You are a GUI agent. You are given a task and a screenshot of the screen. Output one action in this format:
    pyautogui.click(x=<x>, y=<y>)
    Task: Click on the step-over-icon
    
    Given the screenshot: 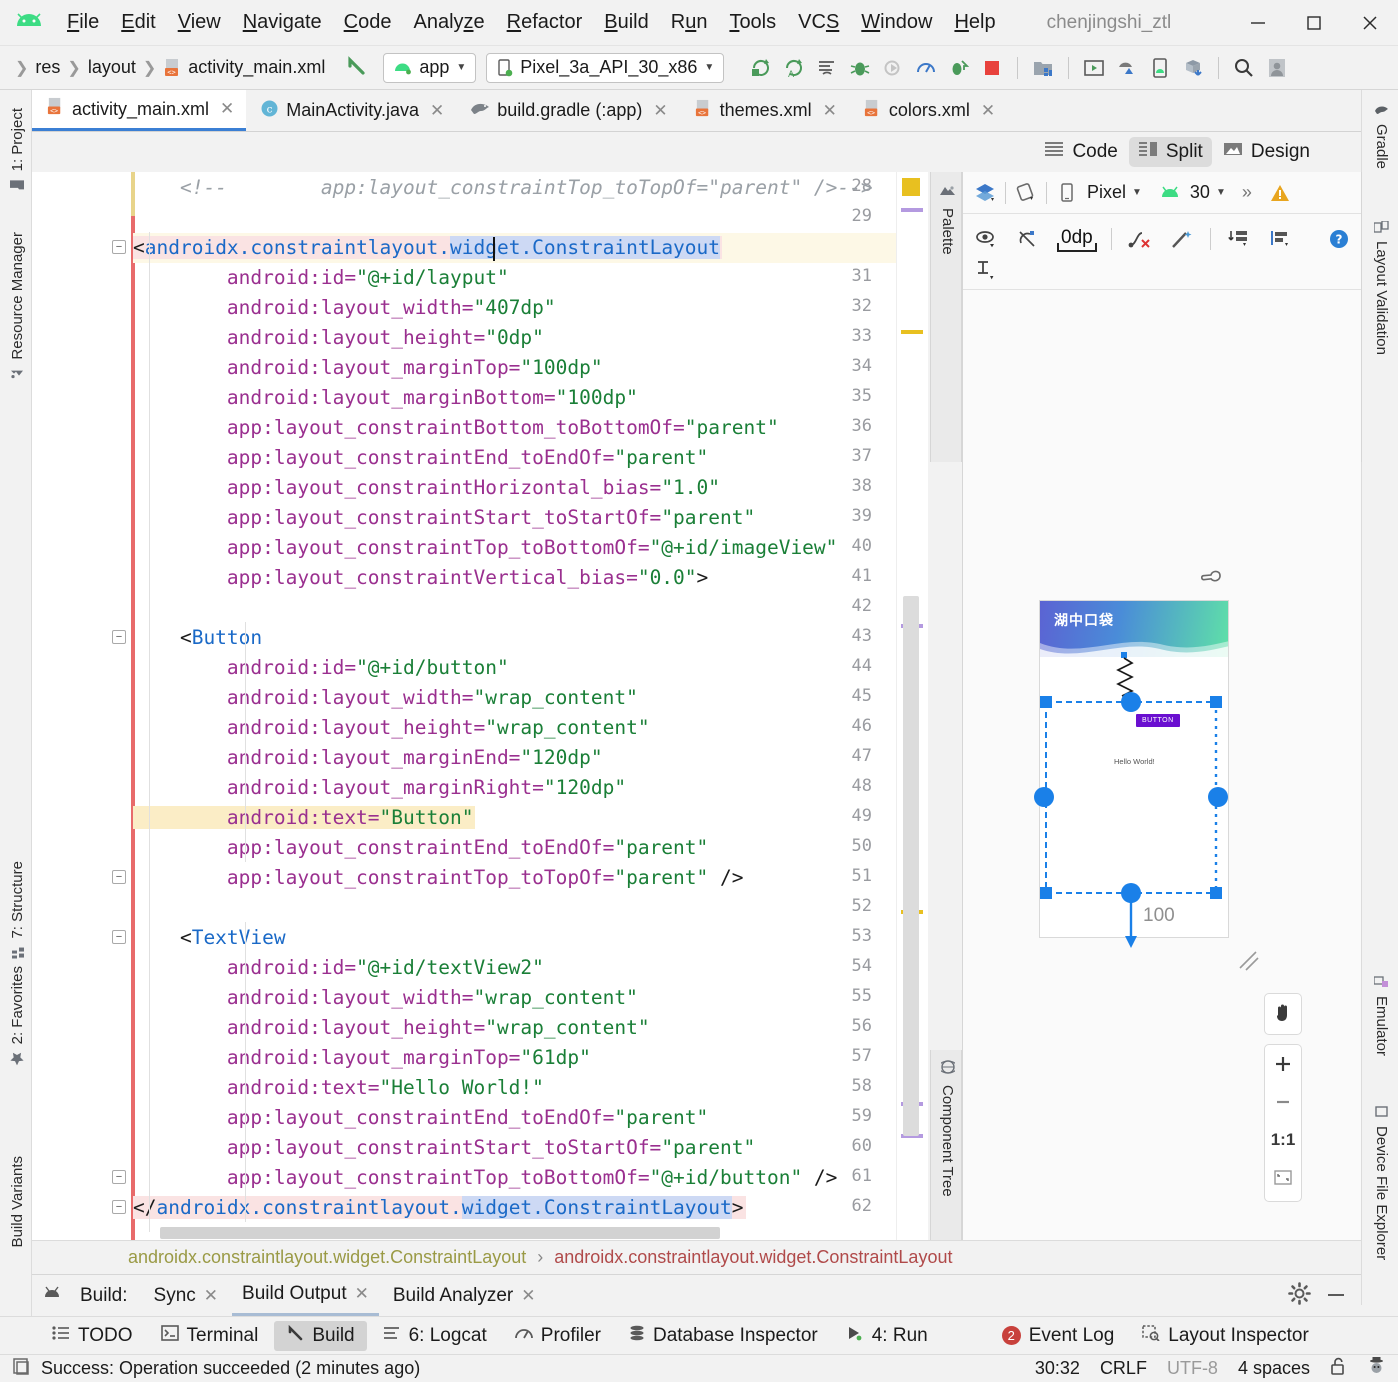 What is the action you would take?
    pyautogui.click(x=827, y=68)
    